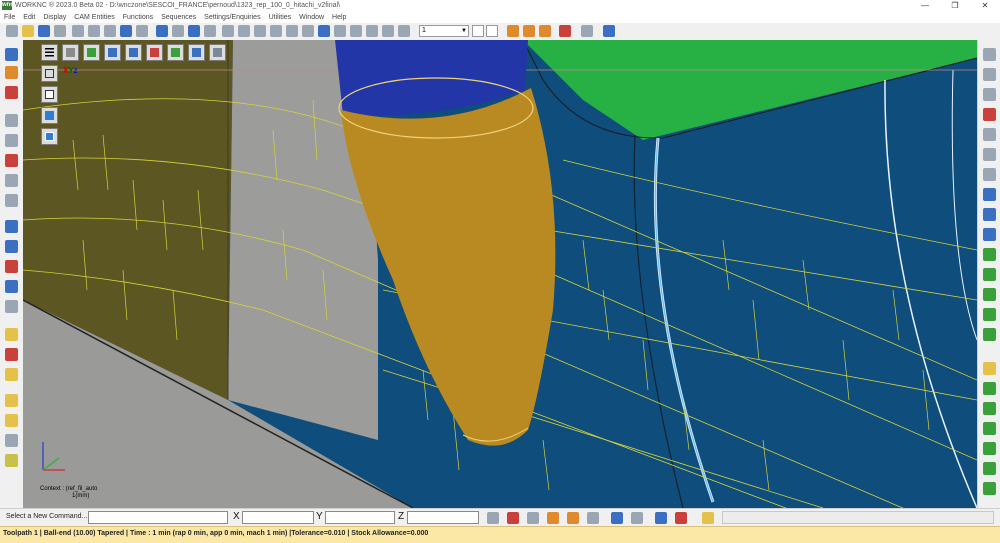 This screenshot has height=543, width=1000. I want to click on simulation-icon, so click(565, 31).